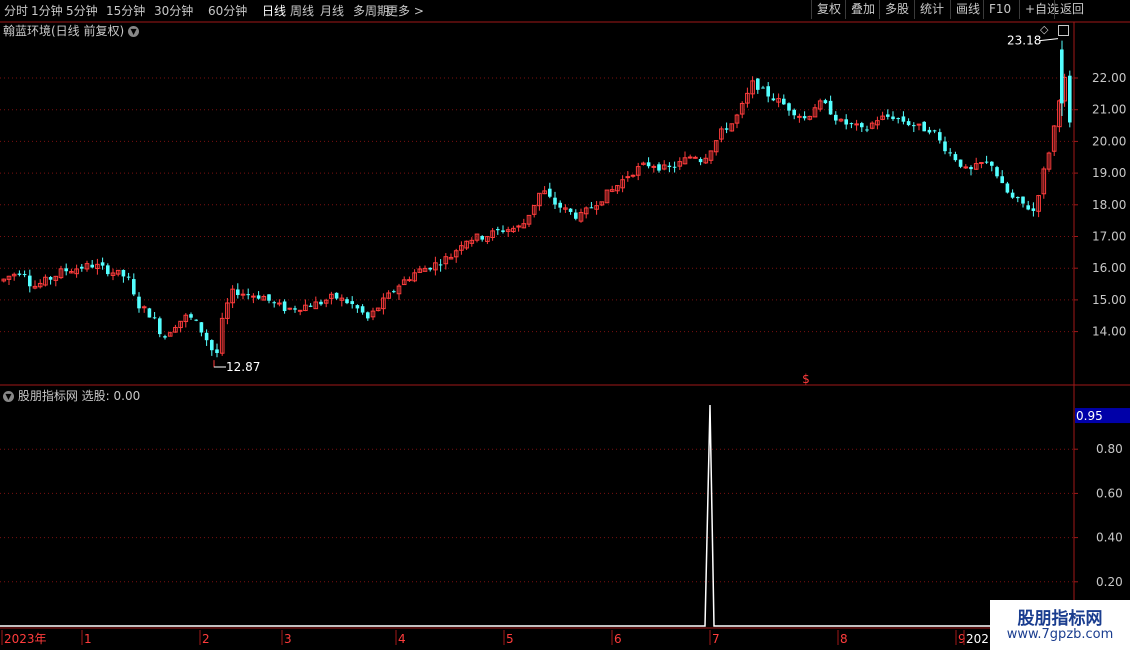  I want to click on main-panel-title: 翰蓝环境(日线 前复权) ▼, so click(71, 30).